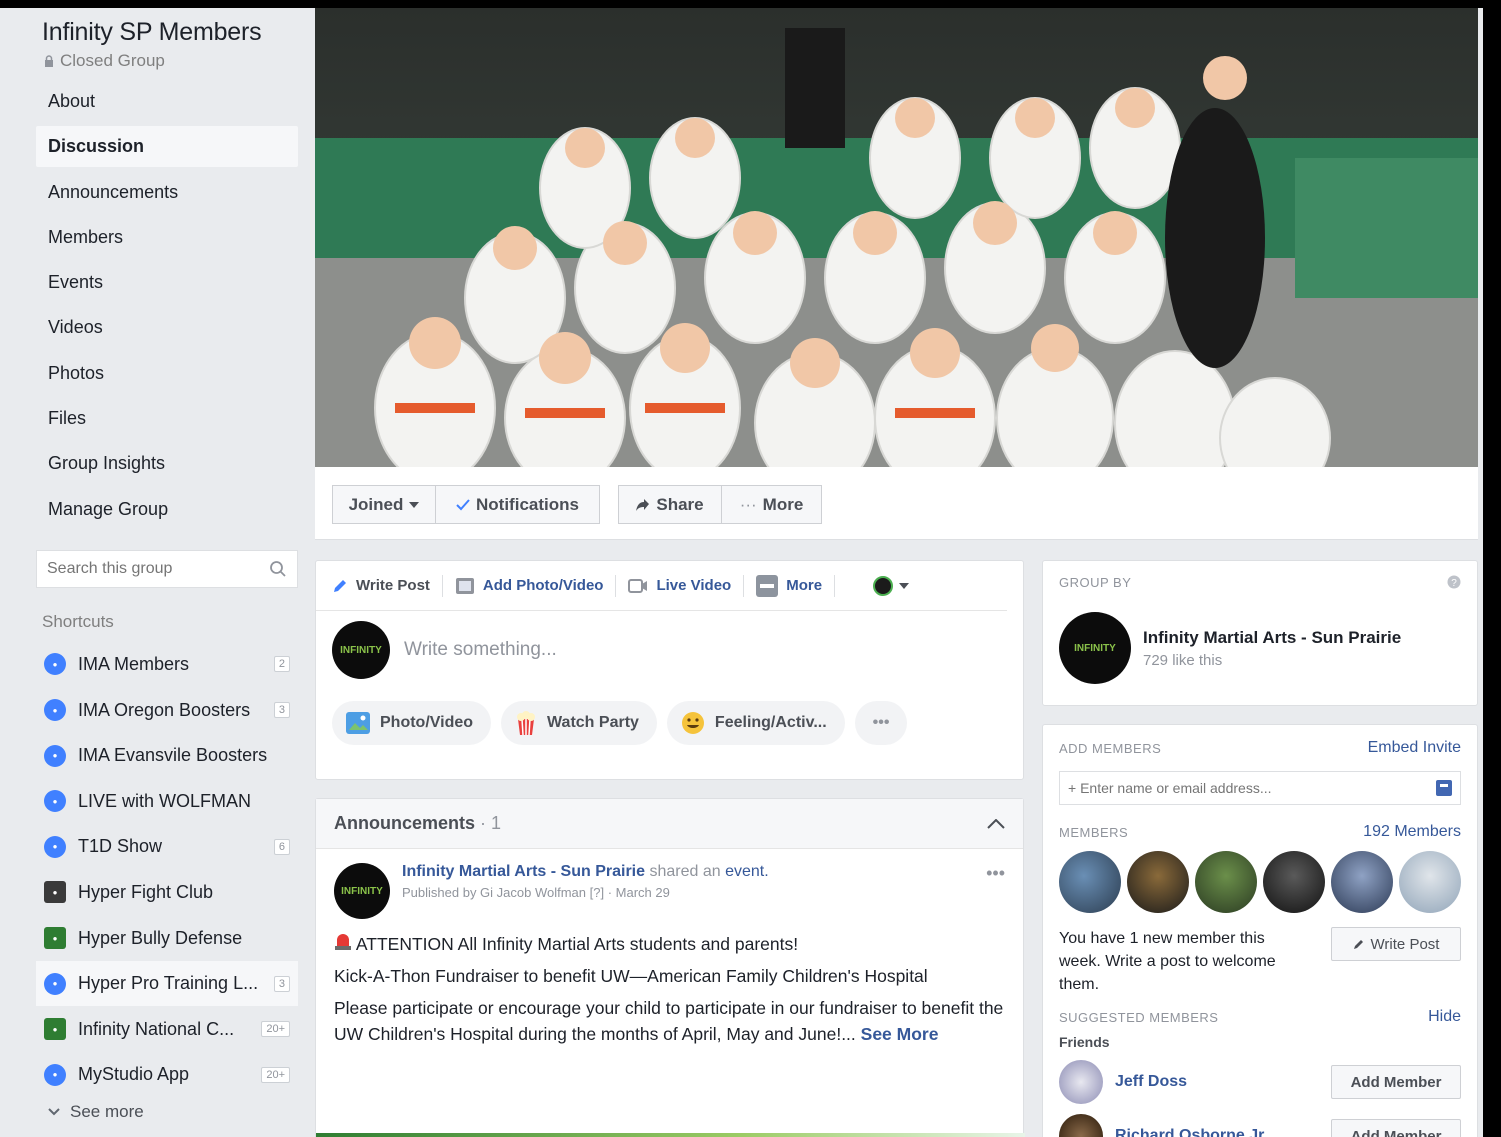  What do you see at coordinates (1412, 832) in the screenshot?
I see `members-count-link: 192 Members` at bounding box center [1412, 832].